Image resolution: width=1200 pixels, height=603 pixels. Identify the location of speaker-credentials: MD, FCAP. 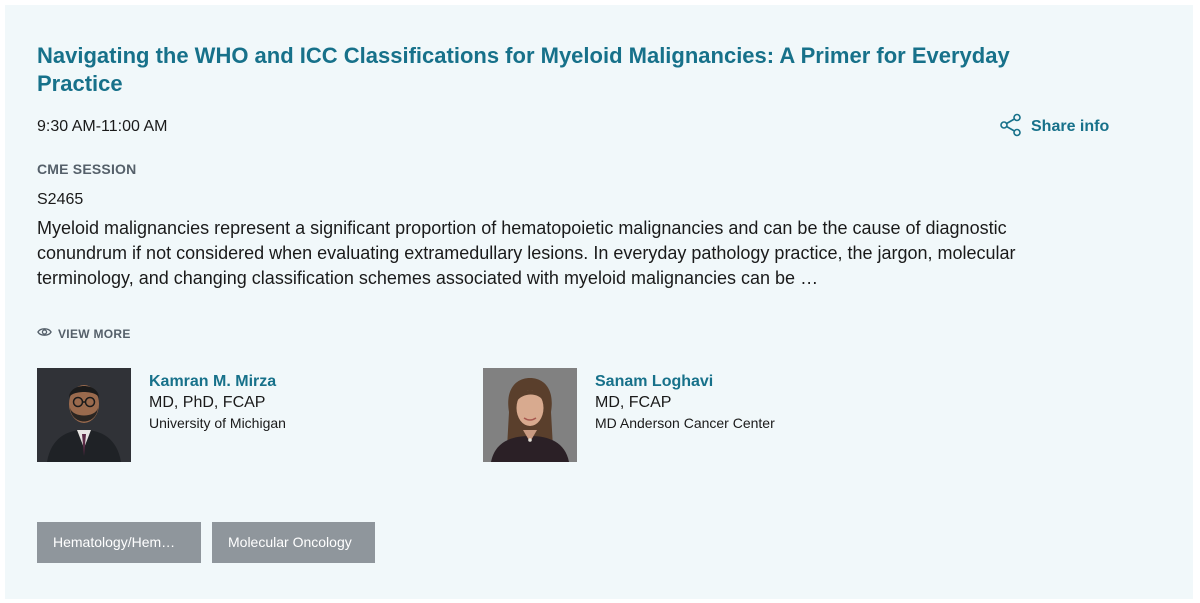
(633, 402).